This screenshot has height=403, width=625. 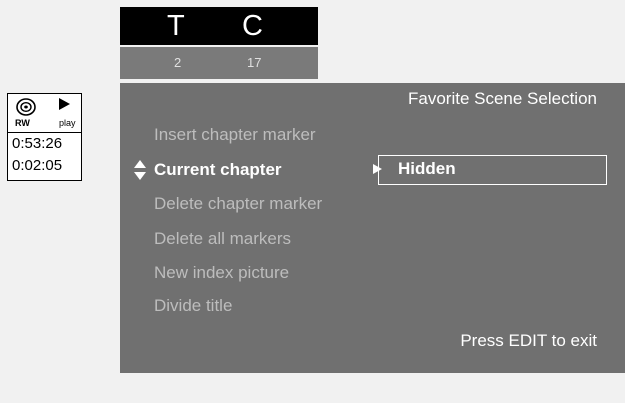 I want to click on title-chapter-numbers: 2 17, so click(x=219, y=63).